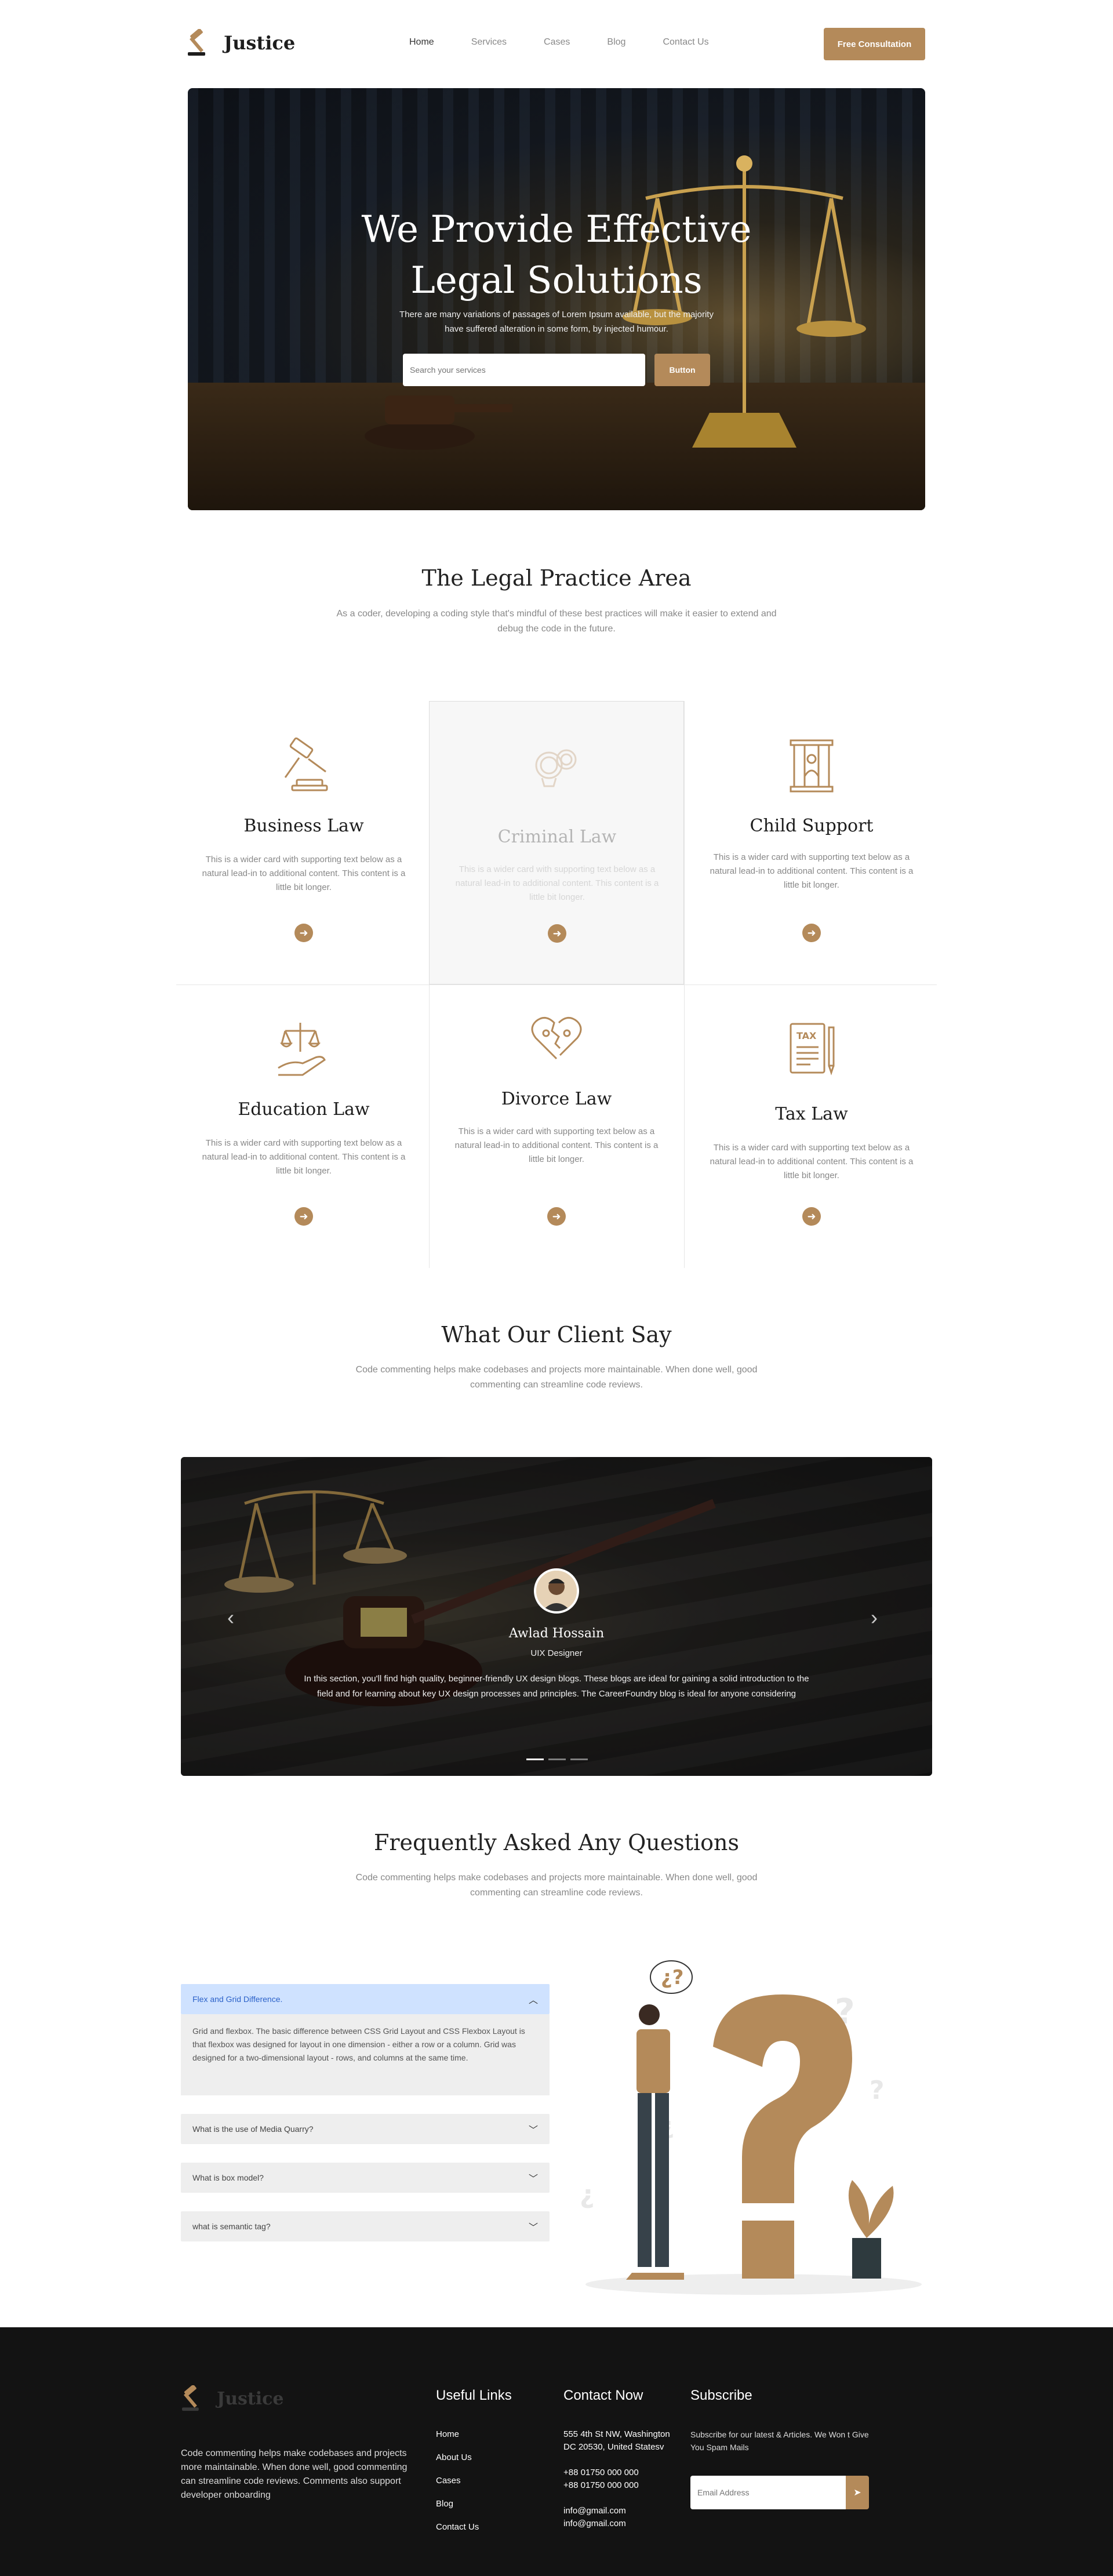 Image resolution: width=1113 pixels, height=2576 pixels. Describe the element at coordinates (556, 1334) in the screenshot. I see `clients-title: What Our Client Say` at that location.